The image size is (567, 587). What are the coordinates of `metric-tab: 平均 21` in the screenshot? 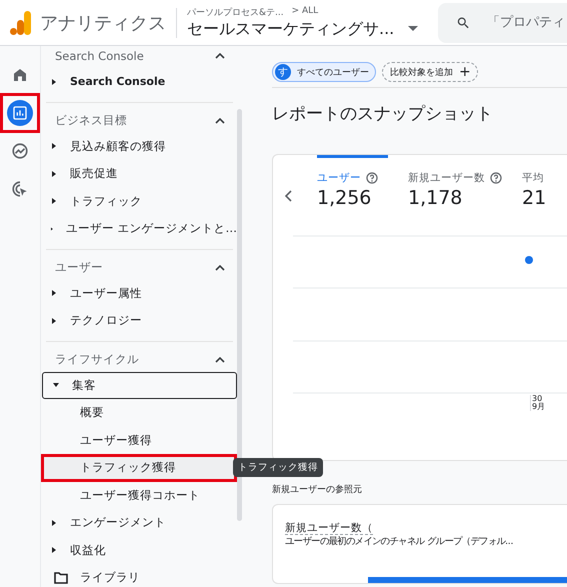 It's located at (534, 182).